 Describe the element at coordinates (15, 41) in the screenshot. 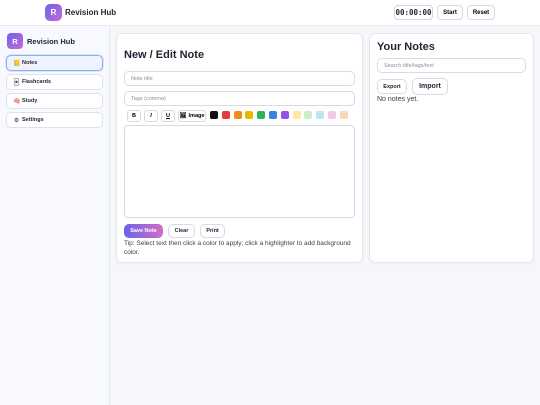

I see `sidebar-logo: R` at that location.